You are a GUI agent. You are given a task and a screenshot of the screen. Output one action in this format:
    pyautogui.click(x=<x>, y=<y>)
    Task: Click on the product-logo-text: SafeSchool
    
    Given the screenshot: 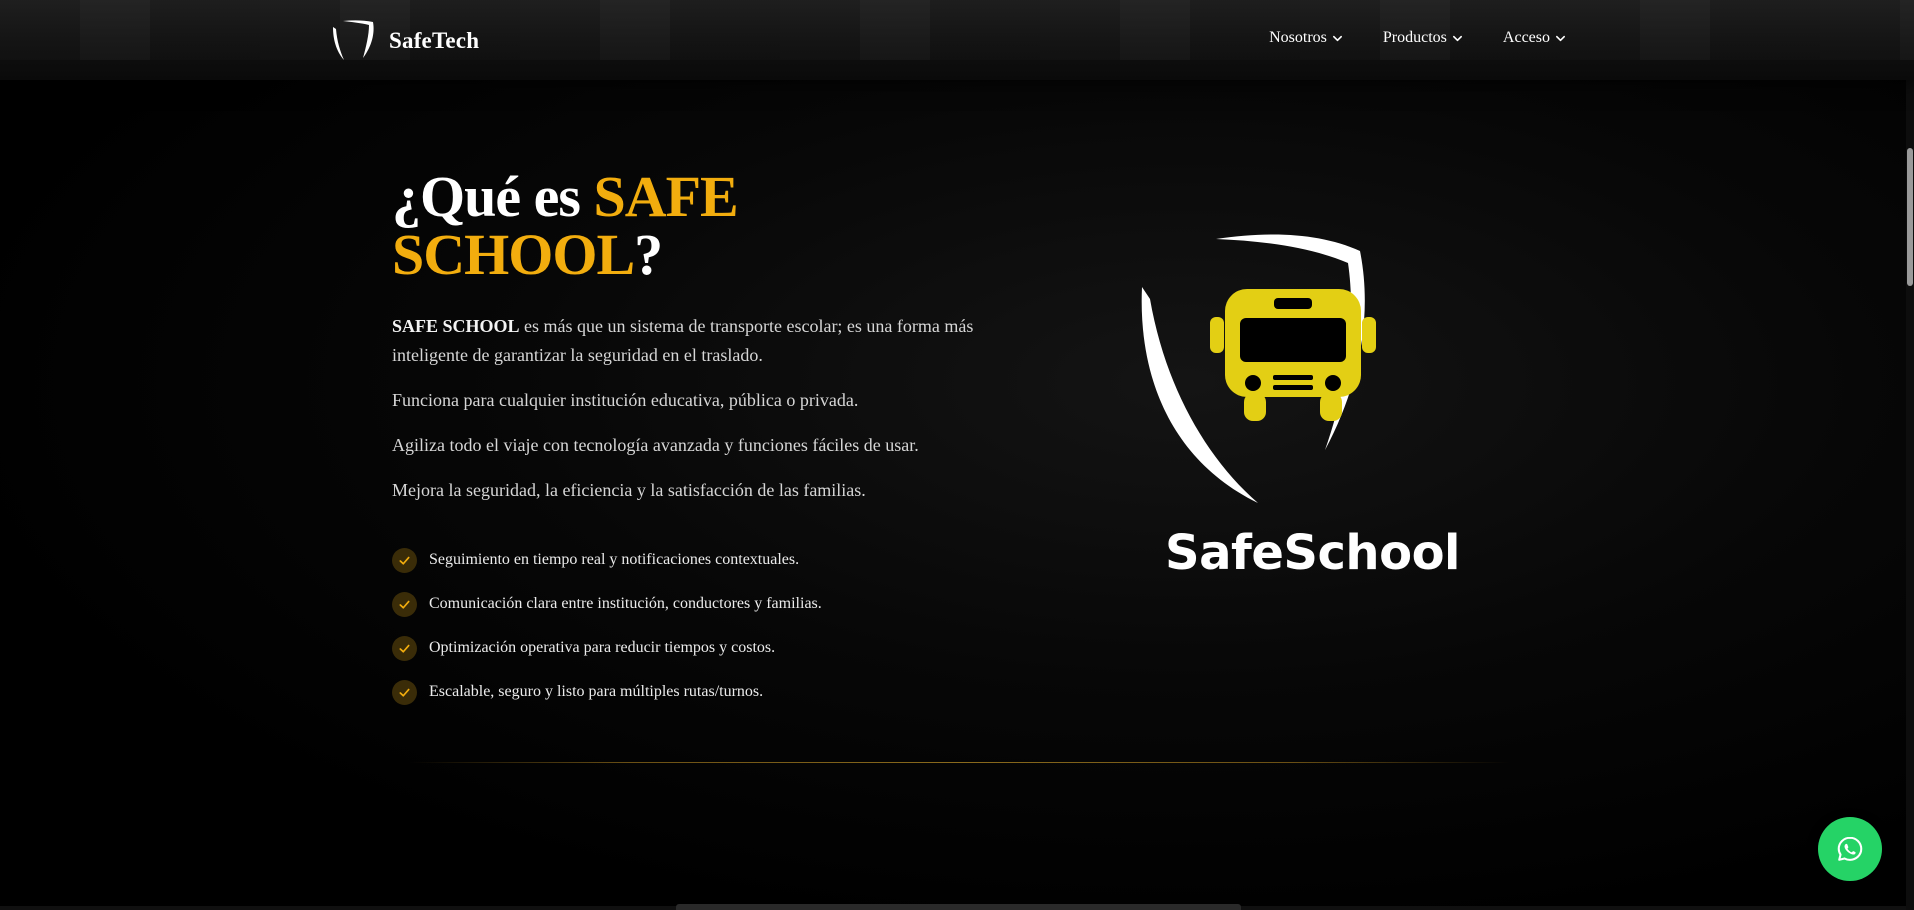 What is the action you would take?
    pyautogui.click(x=1313, y=553)
    